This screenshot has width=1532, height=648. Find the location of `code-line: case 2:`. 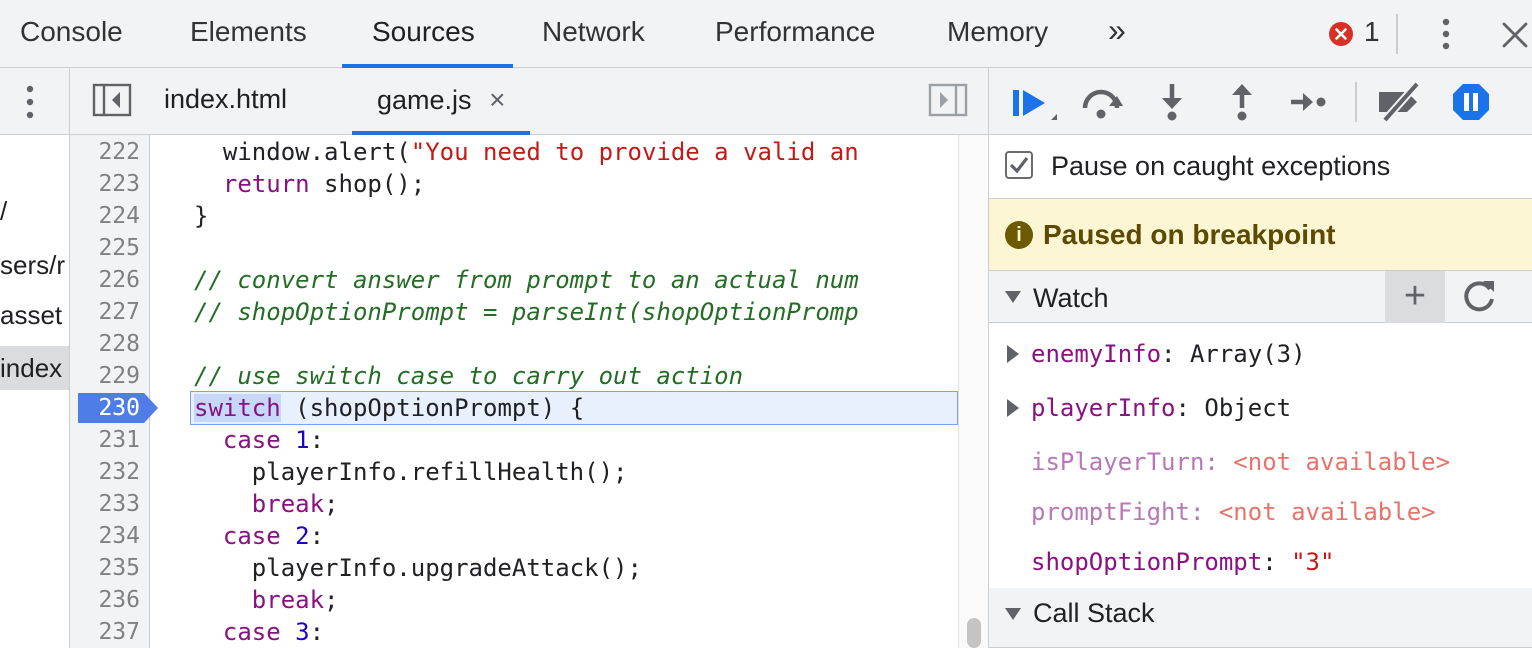

code-line: case 2: is located at coordinates (259, 536).